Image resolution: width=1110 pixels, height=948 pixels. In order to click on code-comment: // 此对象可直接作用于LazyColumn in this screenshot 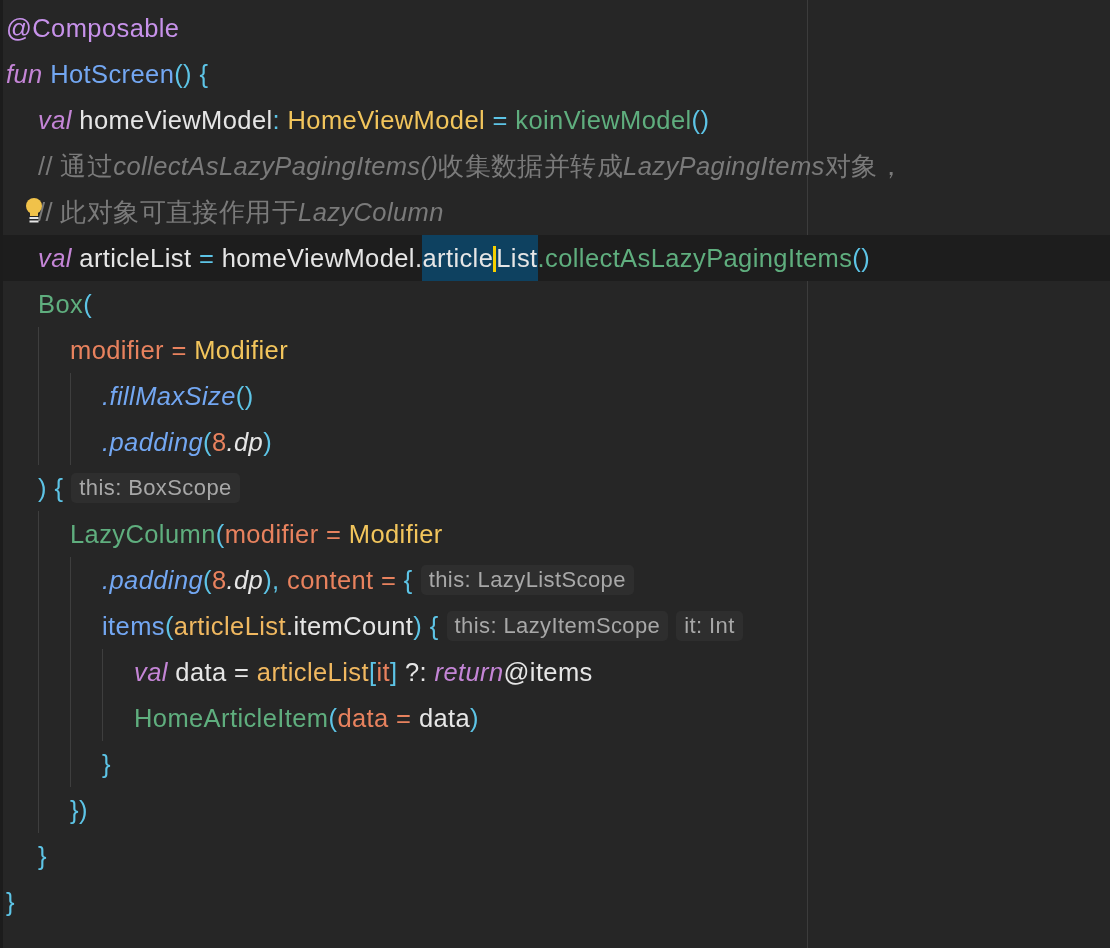, I will do `click(241, 212)`.